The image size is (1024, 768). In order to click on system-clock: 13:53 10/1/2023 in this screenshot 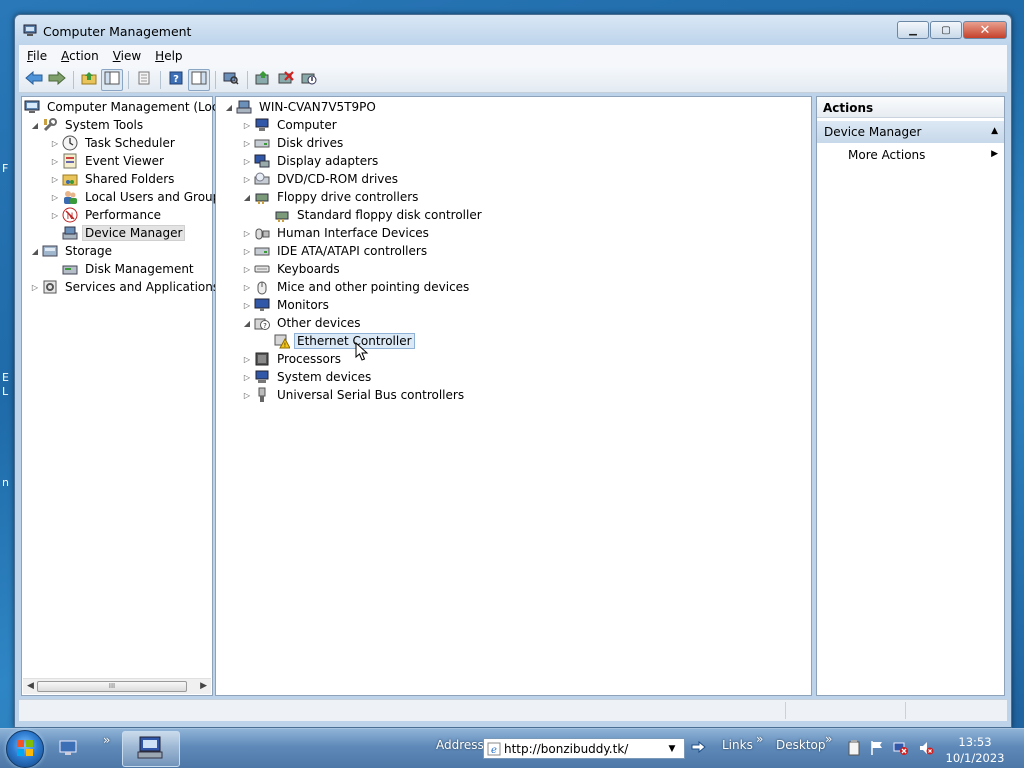, I will do `click(975, 750)`.